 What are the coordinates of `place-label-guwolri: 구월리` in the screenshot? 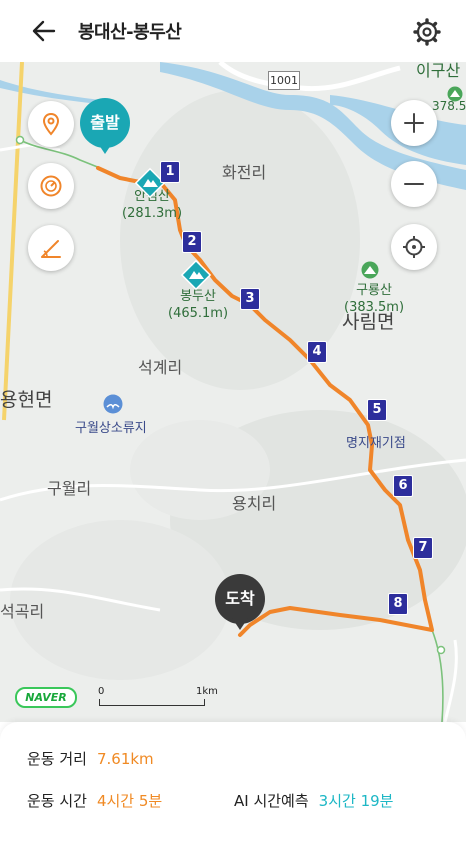 It's located at (69, 488).